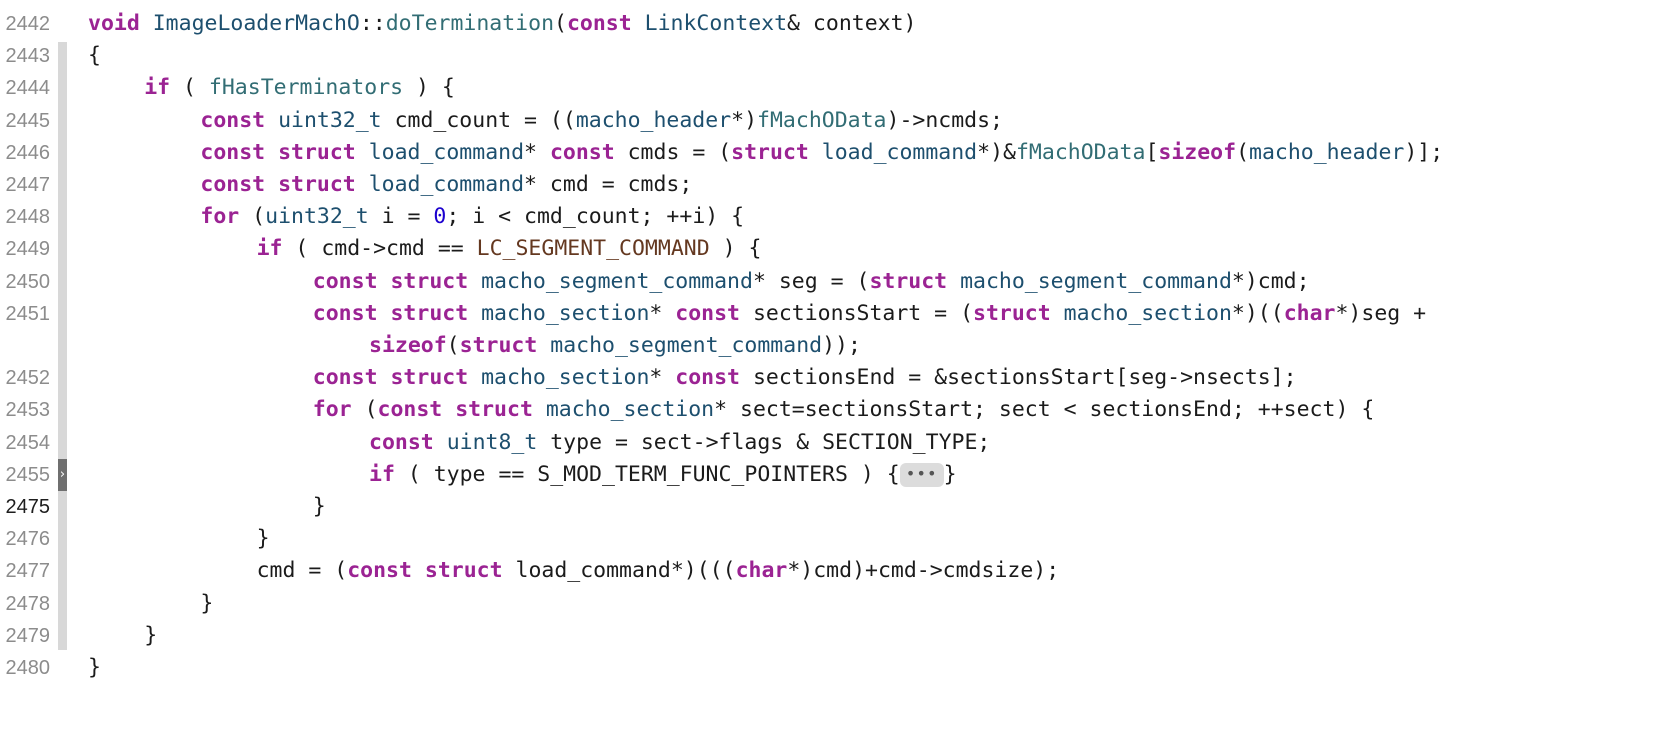  I want to click on line-number: 2445, so click(25, 121).